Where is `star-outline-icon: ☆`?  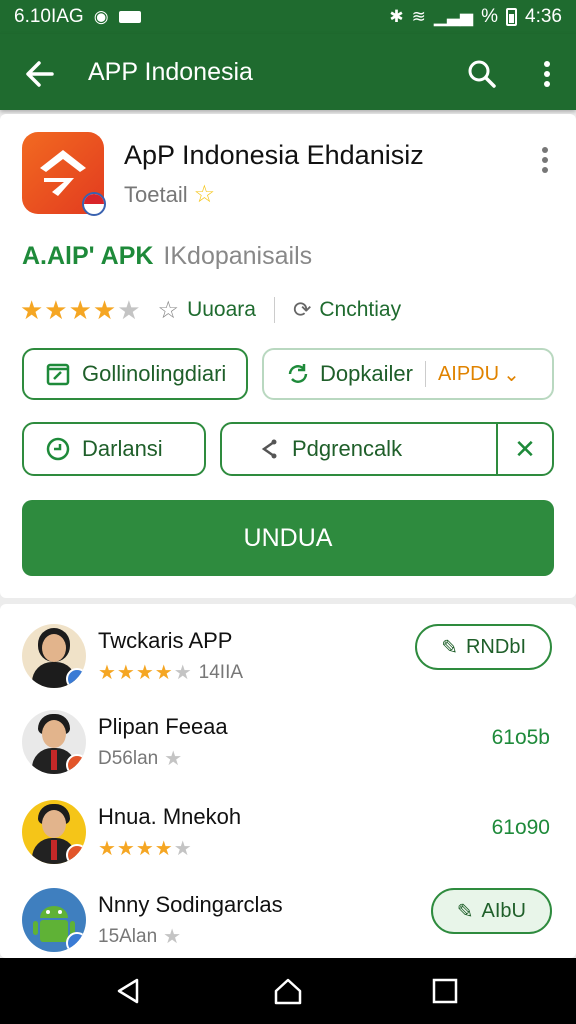
star-outline-icon: ☆ is located at coordinates (168, 310).